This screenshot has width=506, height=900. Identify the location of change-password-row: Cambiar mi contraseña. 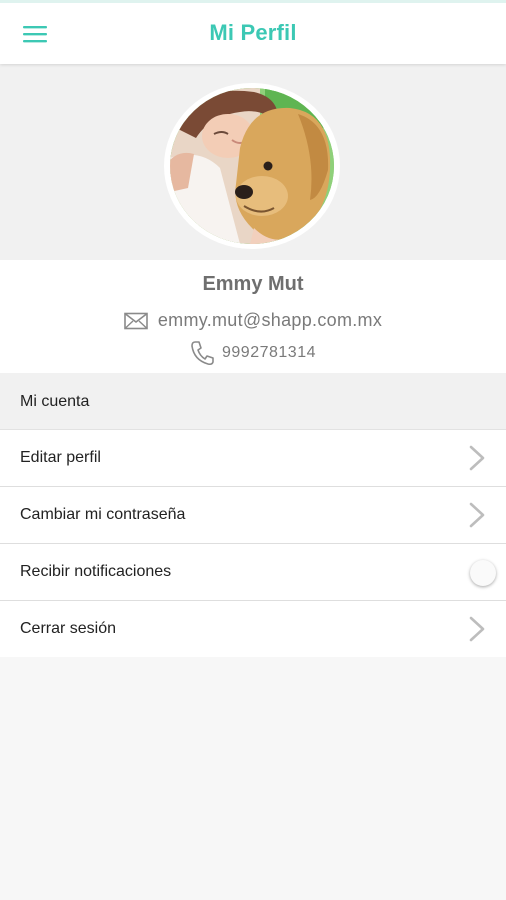
(253, 515).